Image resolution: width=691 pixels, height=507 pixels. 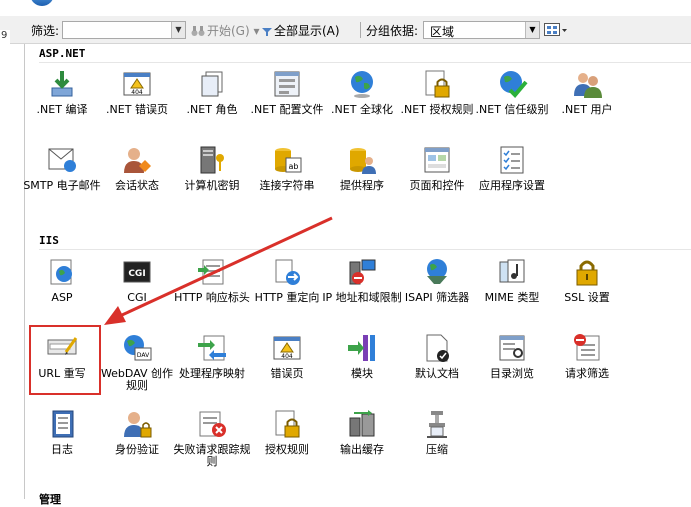 I want to click on annotation-arrow, so click(x=218, y=270).